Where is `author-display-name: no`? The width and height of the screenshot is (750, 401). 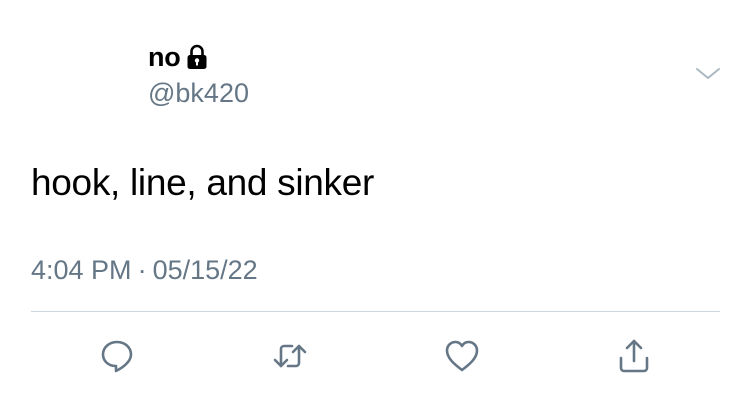
author-display-name: no is located at coordinates (164, 57).